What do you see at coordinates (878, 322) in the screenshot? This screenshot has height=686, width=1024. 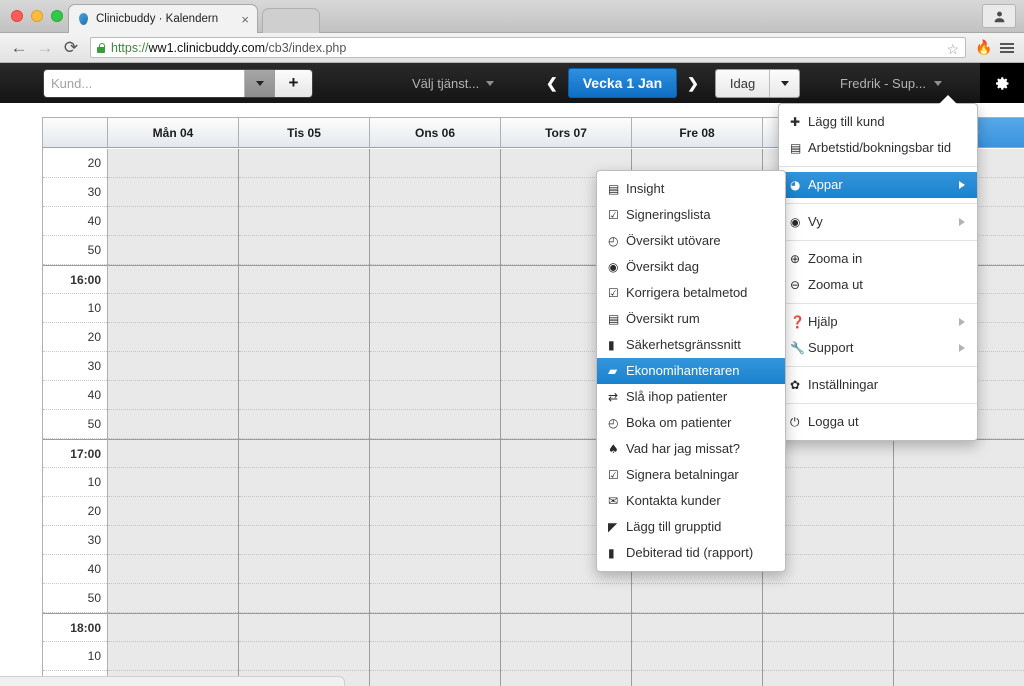 I see `menu-item-help-icon: ❓ Hjälp` at bounding box center [878, 322].